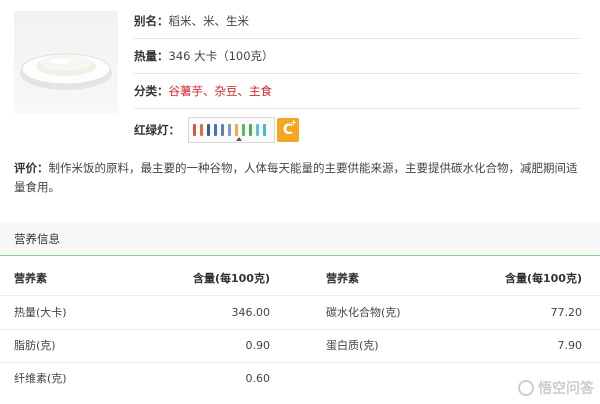 The height and width of the screenshot is (404, 600). What do you see at coordinates (570, 345) in the screenshot?
I see `nutrient-amount: 7.90` at bounding box center [570, 345].